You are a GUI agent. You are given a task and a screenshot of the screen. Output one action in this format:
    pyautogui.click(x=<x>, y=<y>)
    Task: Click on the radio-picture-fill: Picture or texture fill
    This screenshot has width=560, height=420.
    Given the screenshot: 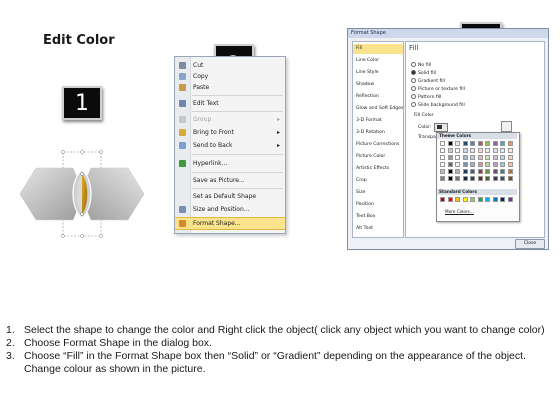 What is the action you would take?
    pyautogui.click(x=438, y=89)
    